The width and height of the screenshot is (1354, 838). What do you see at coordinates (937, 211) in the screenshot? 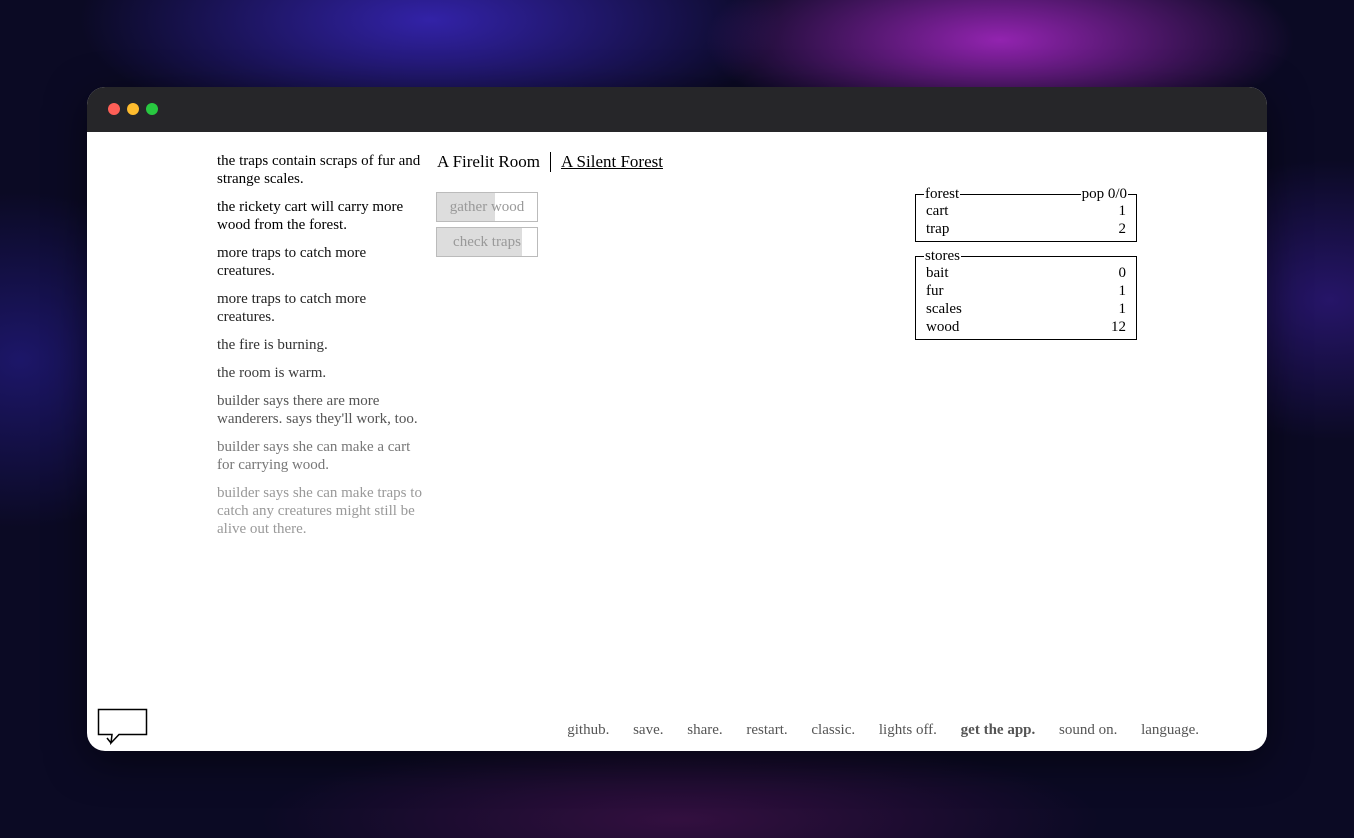
I see `building-name: cart` at bounding box center [937, 211].